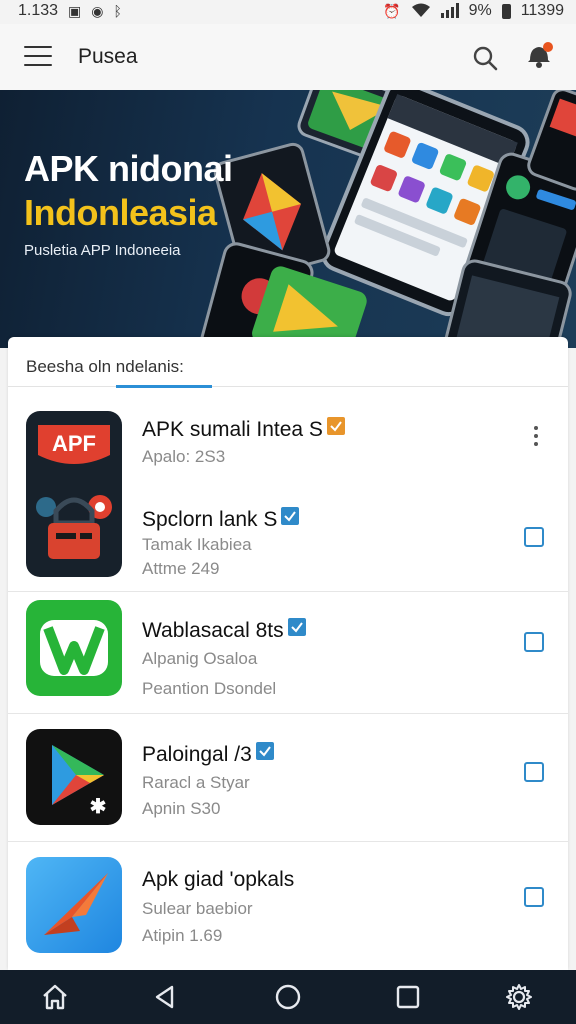 The width and height of the screenshot is (576, 1024). Describe the element at coordinates (117, 11) in the screenshot. I see `bluetooth-icon: ᛒ` at that location.